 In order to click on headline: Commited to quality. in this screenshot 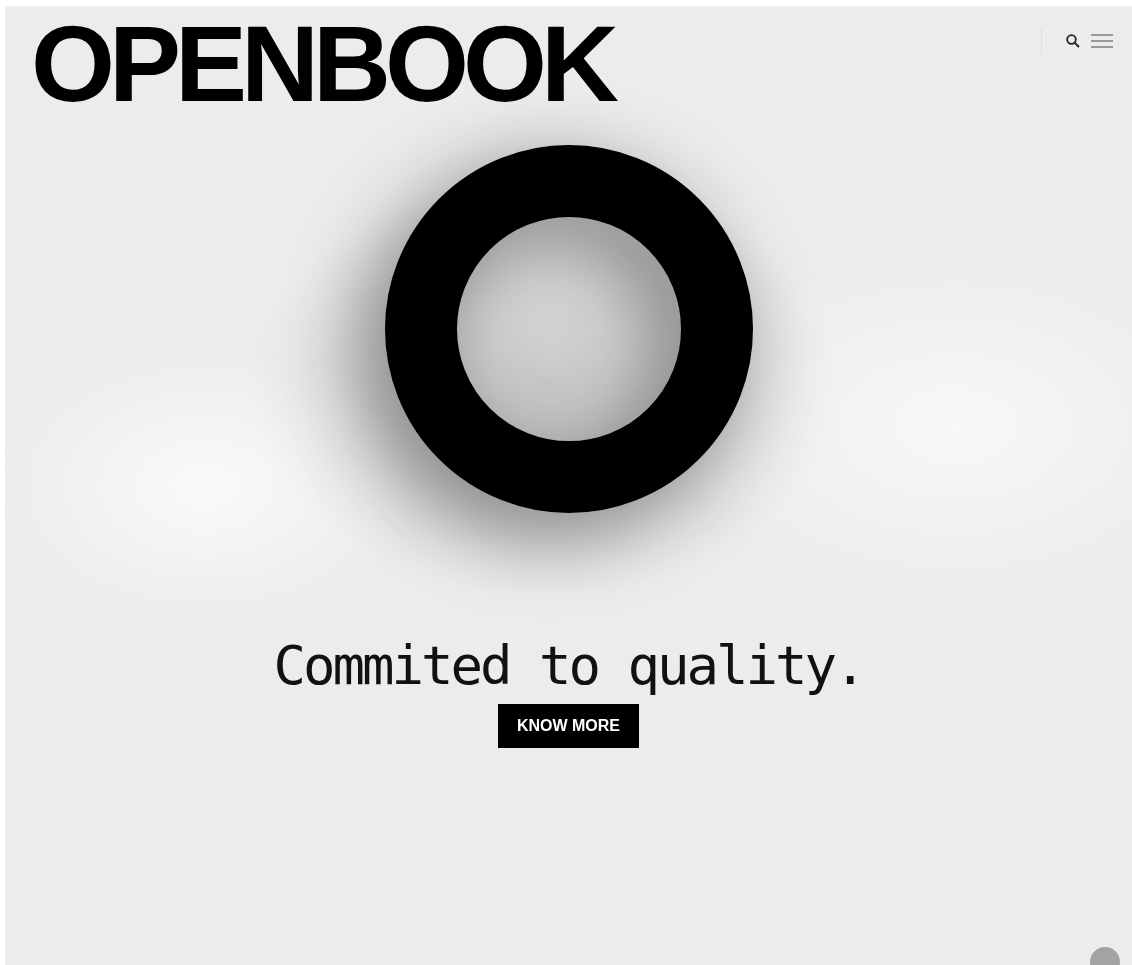, I will do `click(568, 666)`.